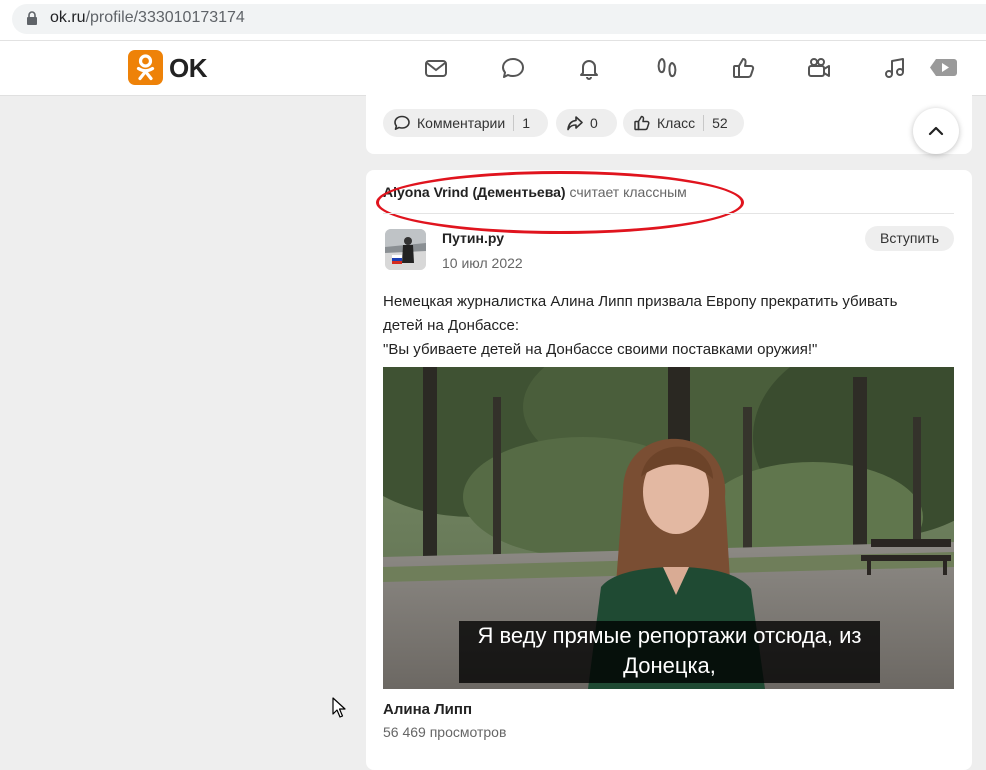 The width and height of the screenshot is (986, 770). What do you see at coordinates (526, 123) in the screenshot?
I see `comments-count: 1` at bounding box center [526, 123].